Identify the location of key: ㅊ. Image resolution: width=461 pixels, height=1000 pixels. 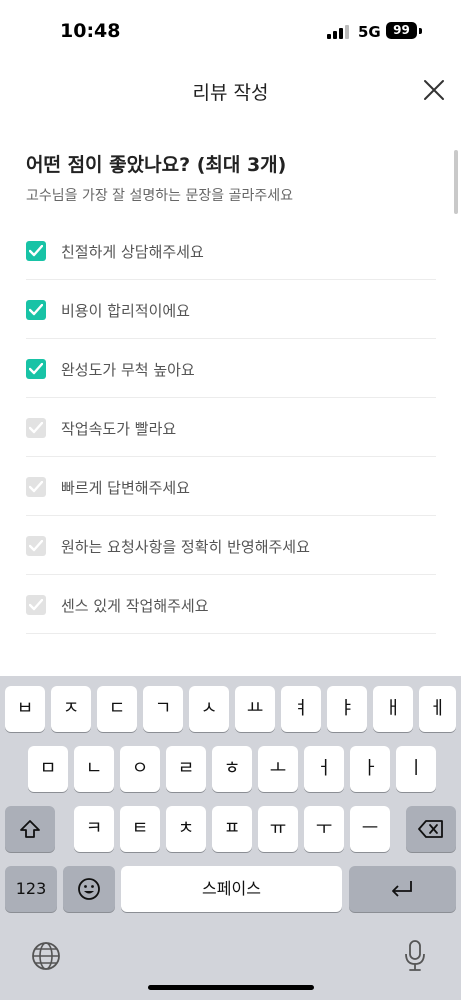
(186, 829).